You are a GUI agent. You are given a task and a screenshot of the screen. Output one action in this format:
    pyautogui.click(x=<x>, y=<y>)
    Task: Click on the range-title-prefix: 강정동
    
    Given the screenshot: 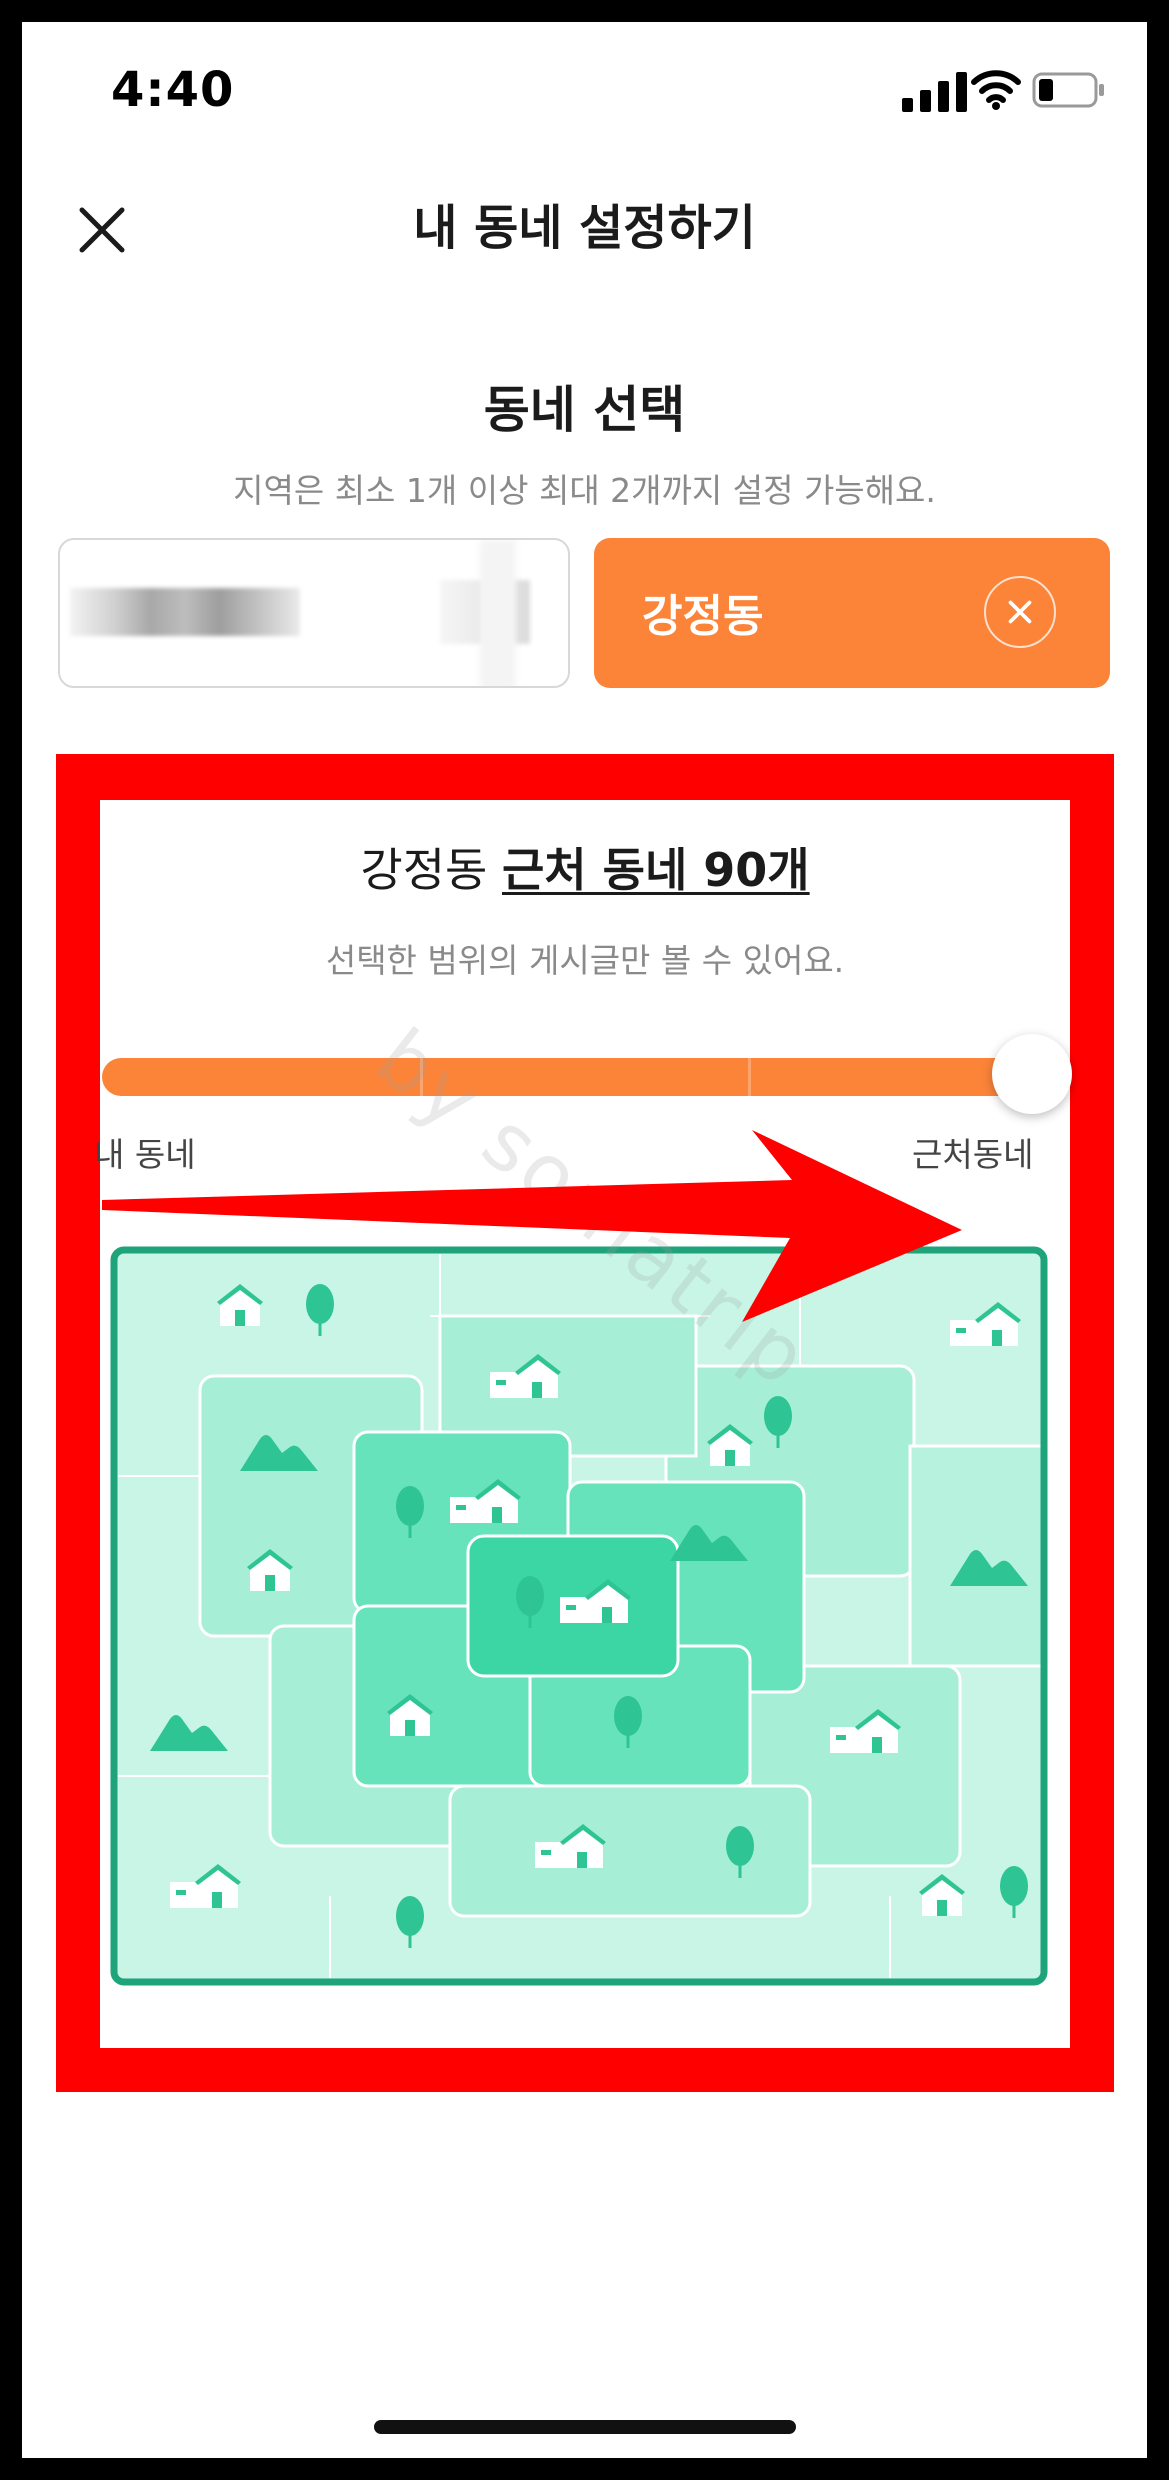 What is the action you would take?
    pyautogui.click(x=424, y=870)
    